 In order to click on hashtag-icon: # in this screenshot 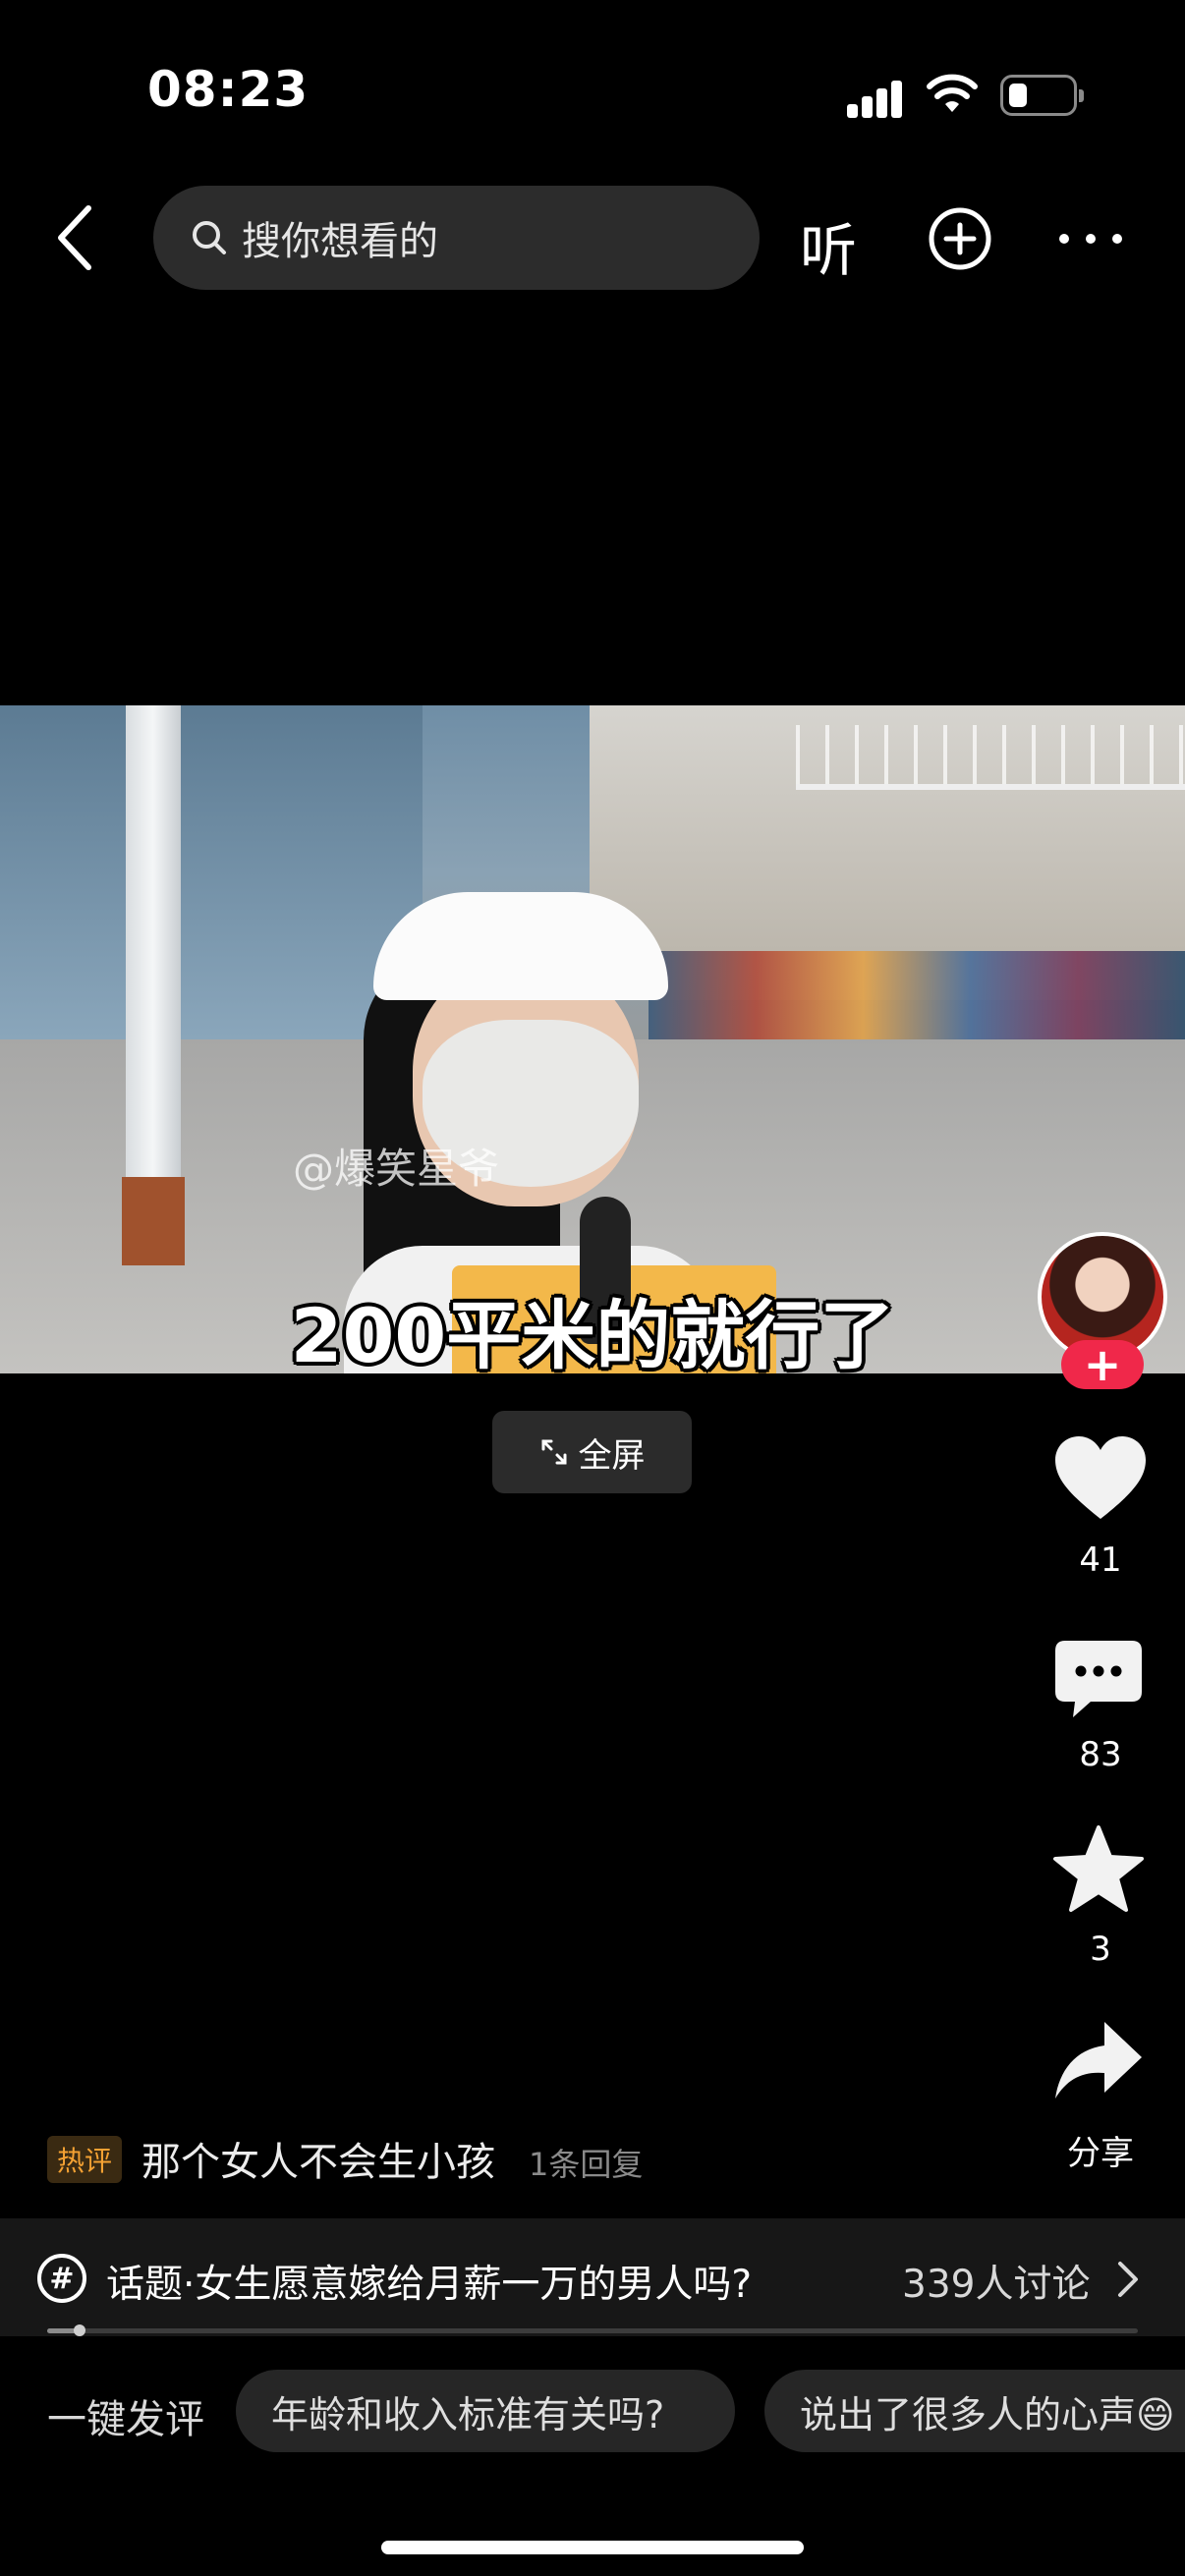, I will do `click(62, 2278)`.